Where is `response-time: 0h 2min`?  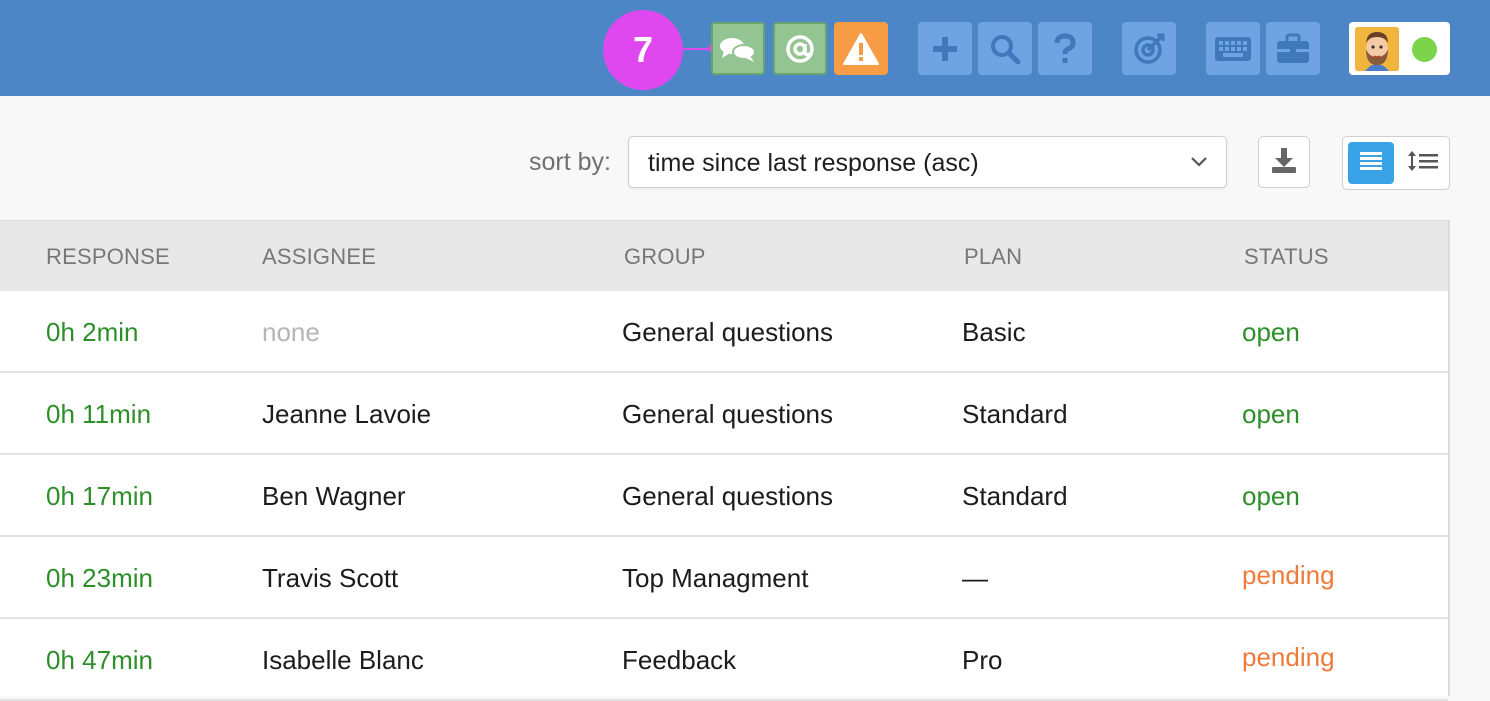
response-time: 0h 2min is located at coordinates (92, 332).